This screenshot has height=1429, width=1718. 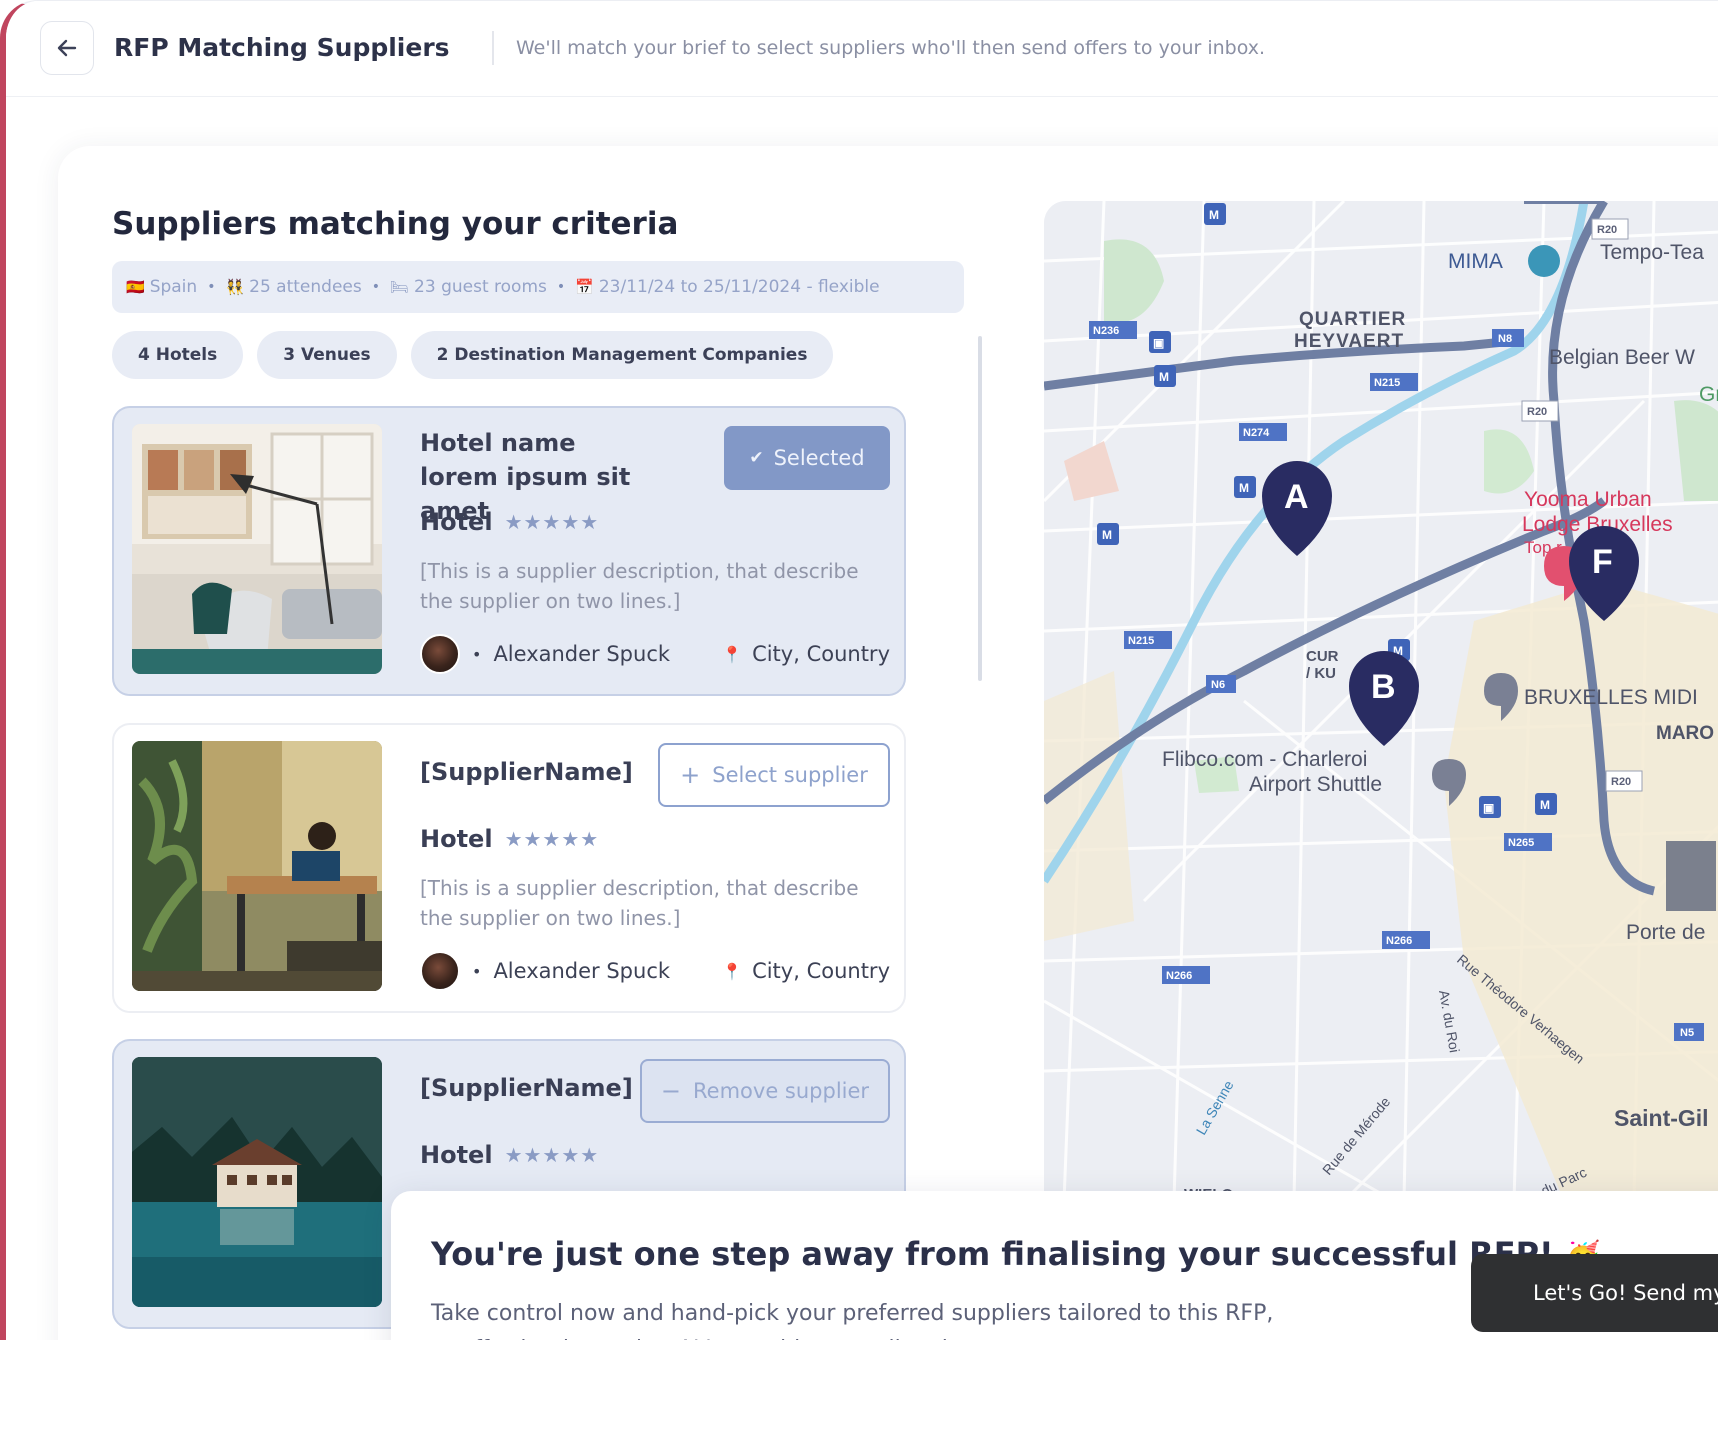 I want to click on criteria-attendees: 👯 25 attendees, so click(x=293, y=287).